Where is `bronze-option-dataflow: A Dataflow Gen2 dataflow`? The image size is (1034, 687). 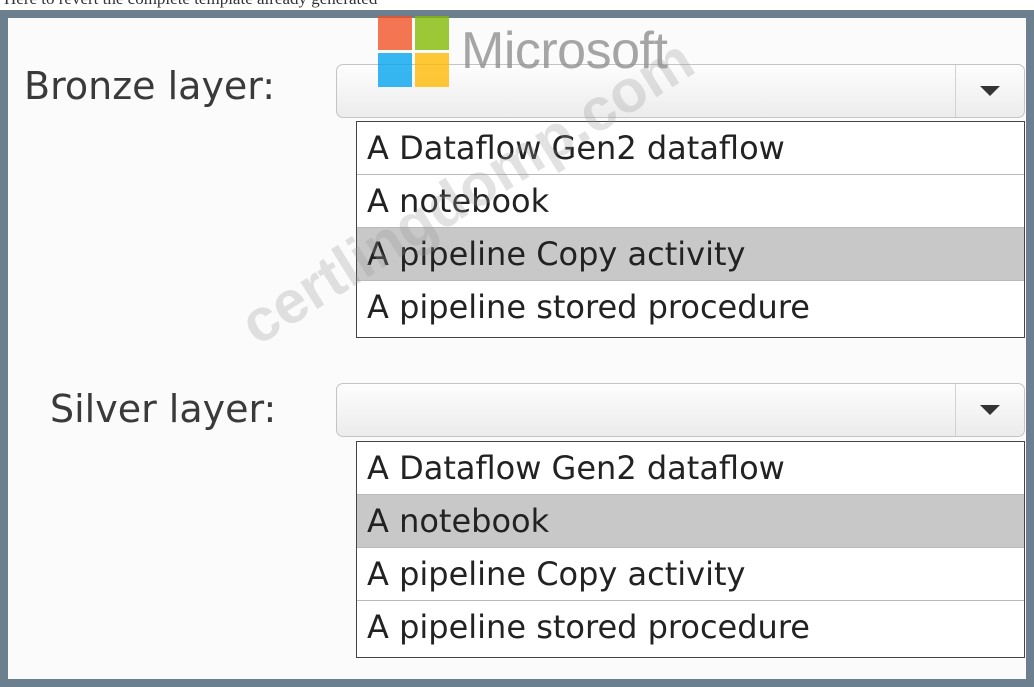 bronze-option-dataflow: A Dataflow Gen2 dataflow is located at coordinates (690, 148).